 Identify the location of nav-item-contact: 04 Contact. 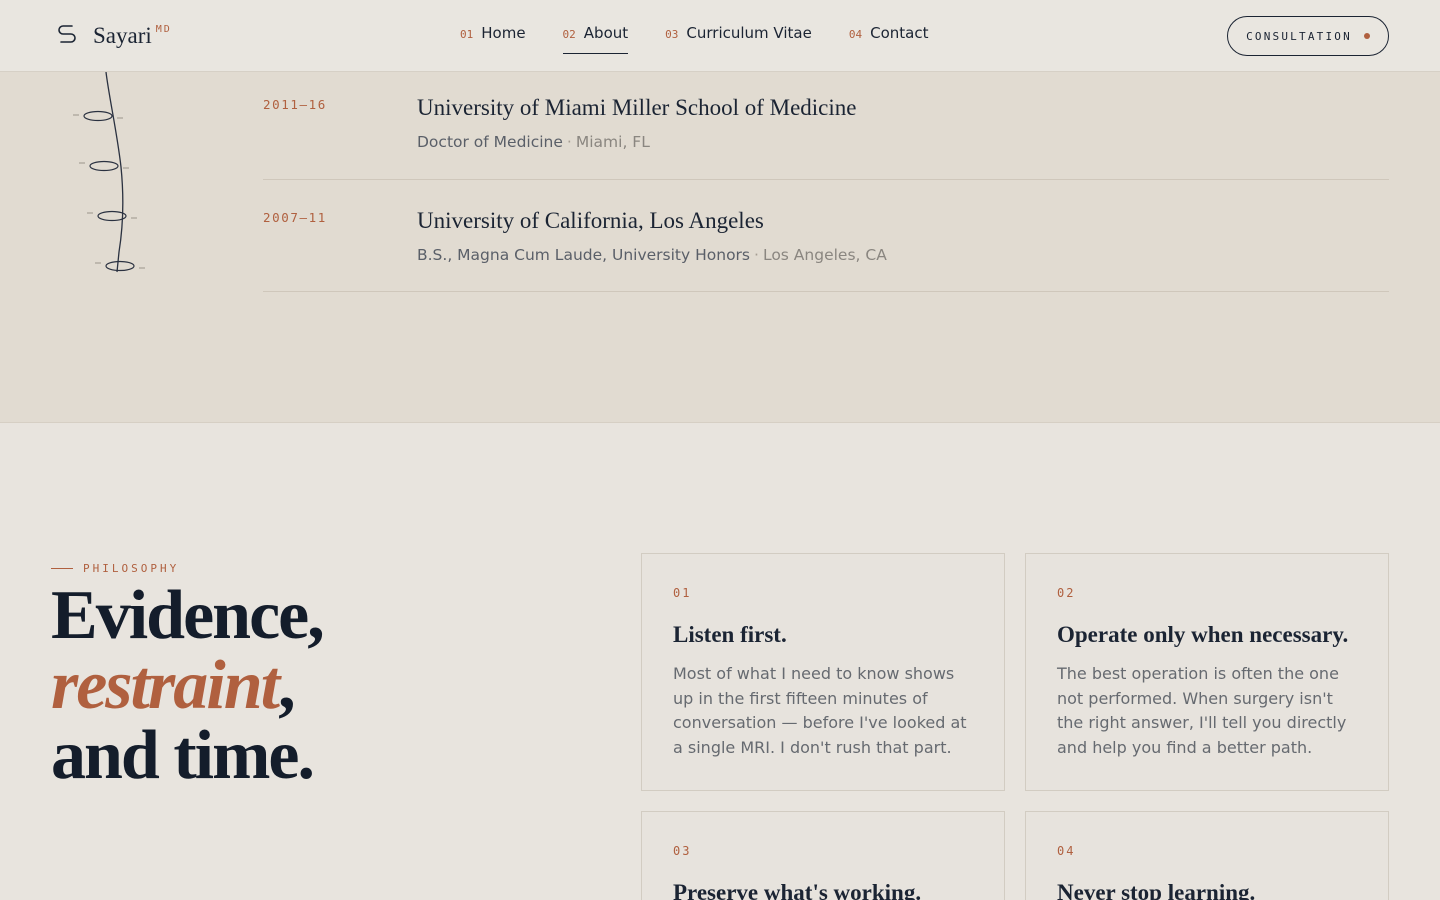
(889, 39).